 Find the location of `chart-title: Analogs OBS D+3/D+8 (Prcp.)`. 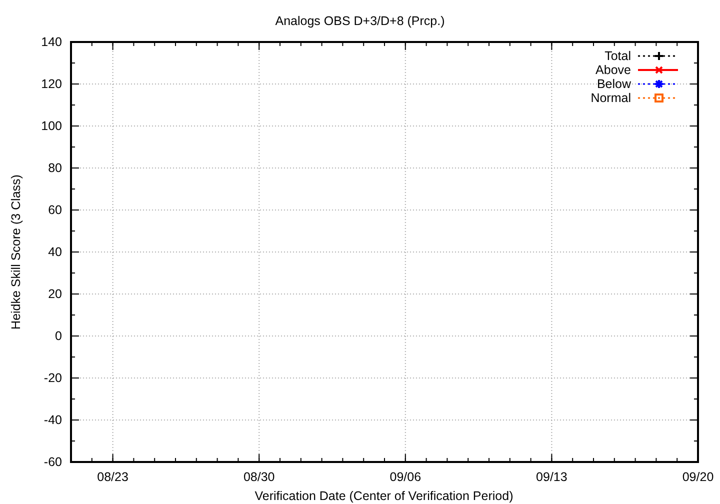

chart-title: Analogs OBS D+3/D+8 (Prcp.) is located at coordinates (360, 21).